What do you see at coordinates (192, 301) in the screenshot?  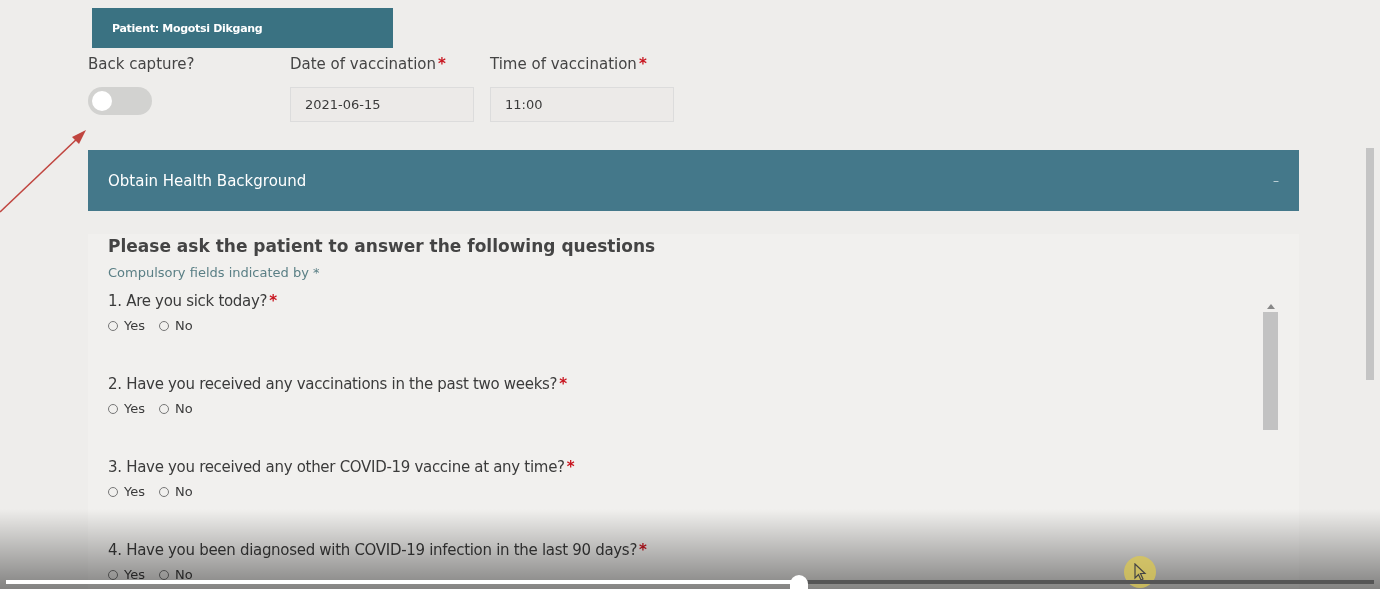 I see `question-text: 1. Are you sick today?*` at bounding box center [192, 301].